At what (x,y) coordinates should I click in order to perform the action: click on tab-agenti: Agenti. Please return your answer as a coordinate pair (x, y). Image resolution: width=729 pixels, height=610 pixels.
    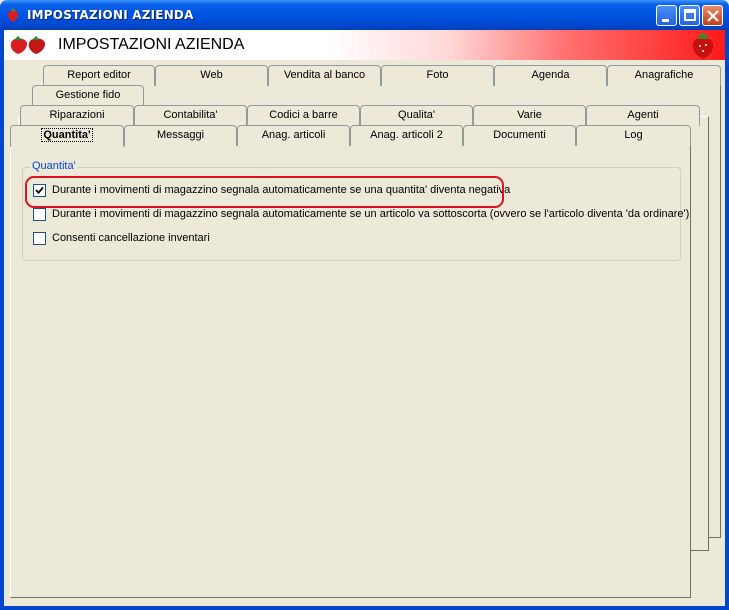
    Looking at the image, I should click on (643, 115).